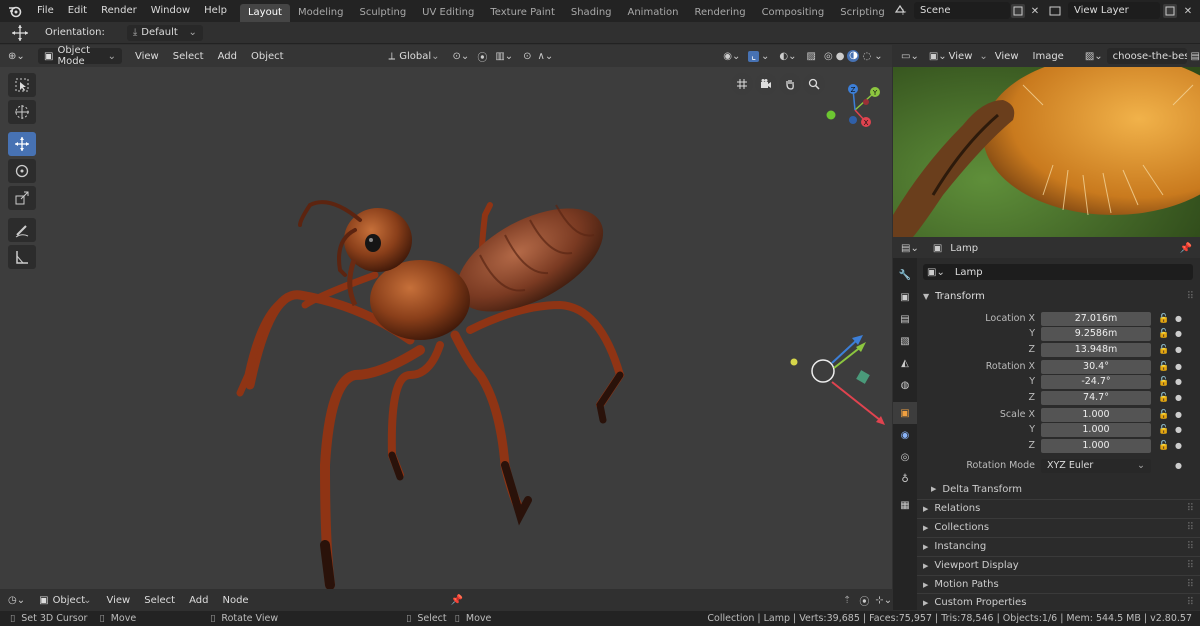 The image size is (1200, 626). Describe the element at coordinates (905, 385) in the screenshot. I see `world-tab-icon: ◍` at that location.